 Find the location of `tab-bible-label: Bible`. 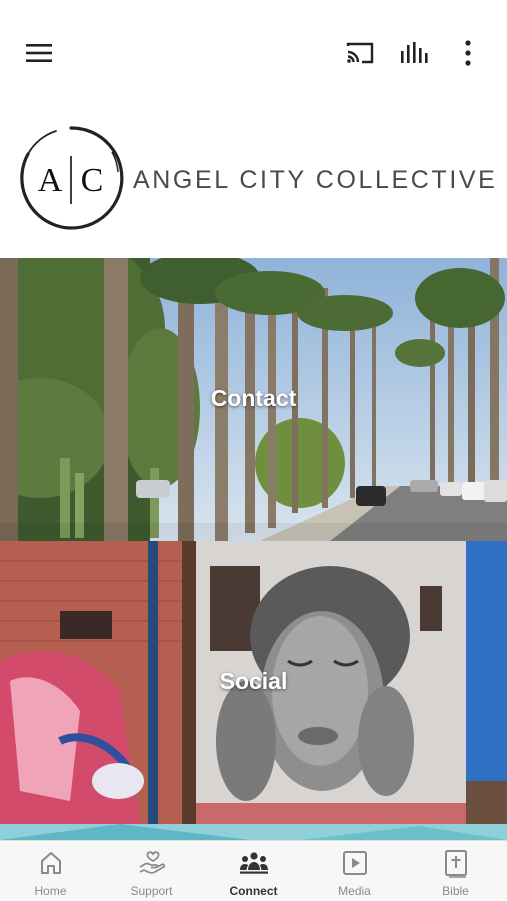

tab-bible-label: Bible is located at coordinates (455, 891).